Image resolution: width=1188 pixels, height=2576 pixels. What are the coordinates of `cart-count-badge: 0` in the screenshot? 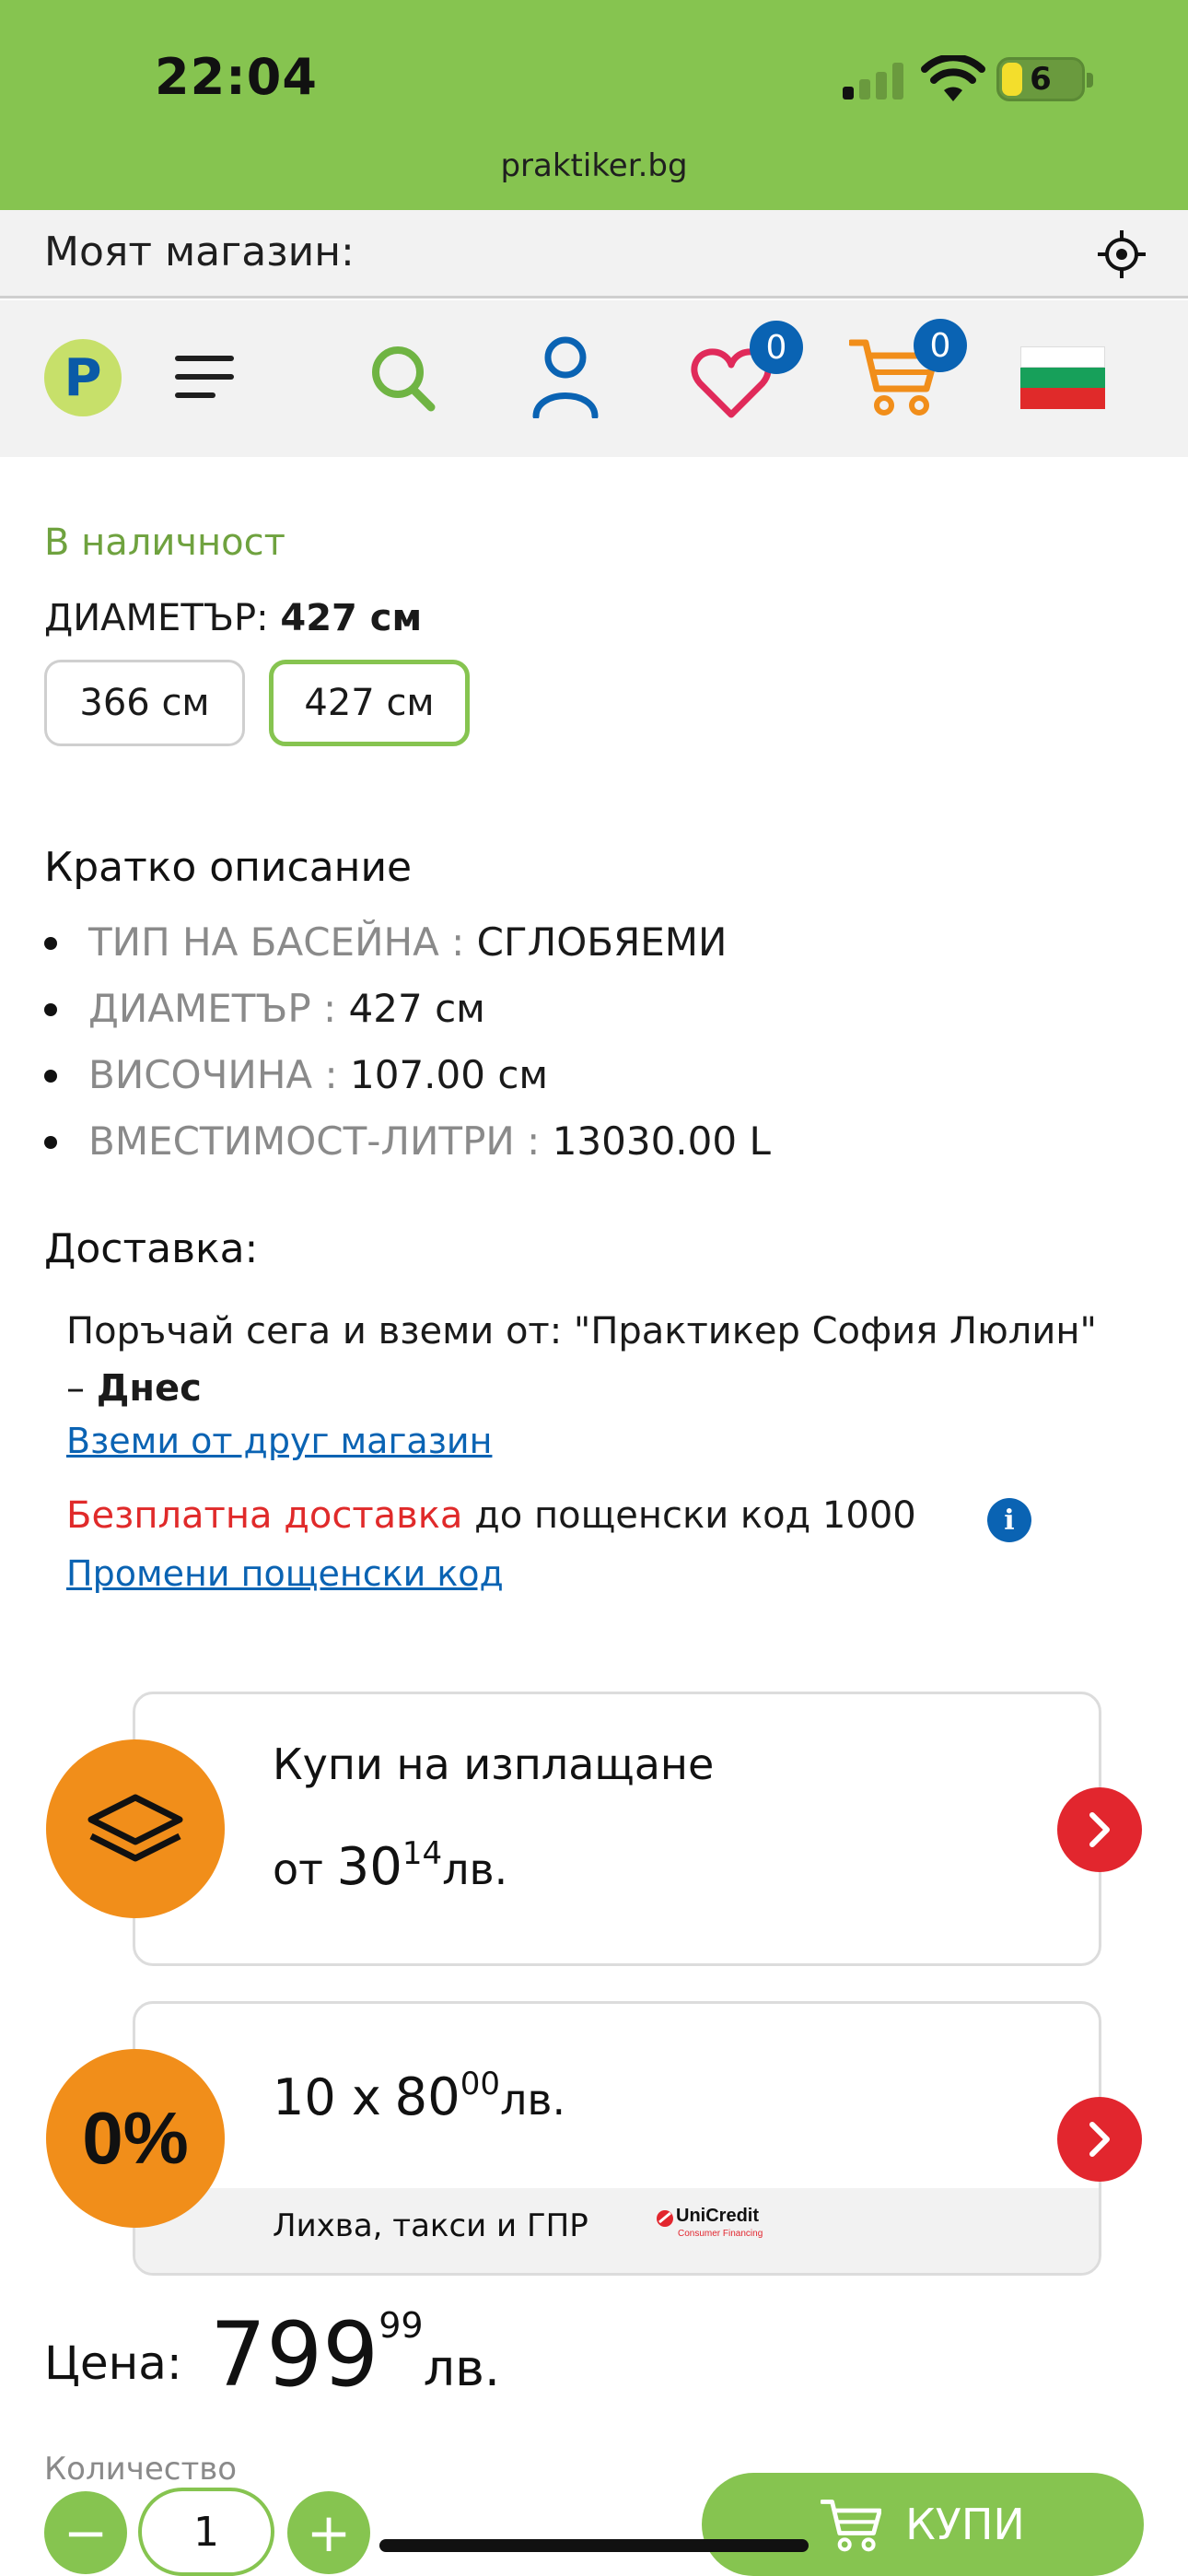 It's located at (940, 345).